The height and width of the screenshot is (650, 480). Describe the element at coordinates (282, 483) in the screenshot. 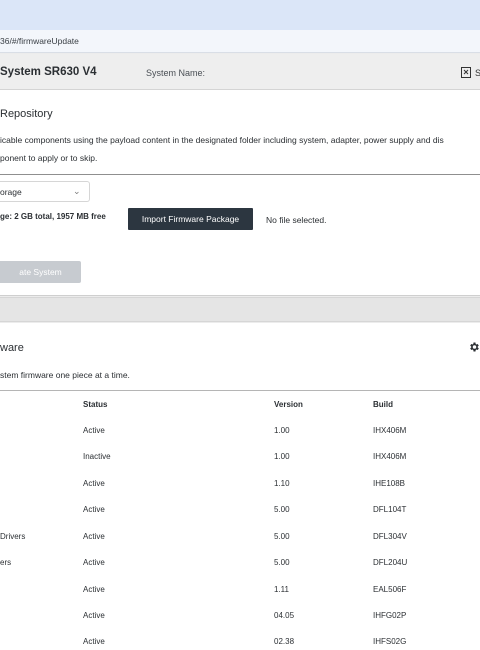

I see `row-version: 1.10` at that location.